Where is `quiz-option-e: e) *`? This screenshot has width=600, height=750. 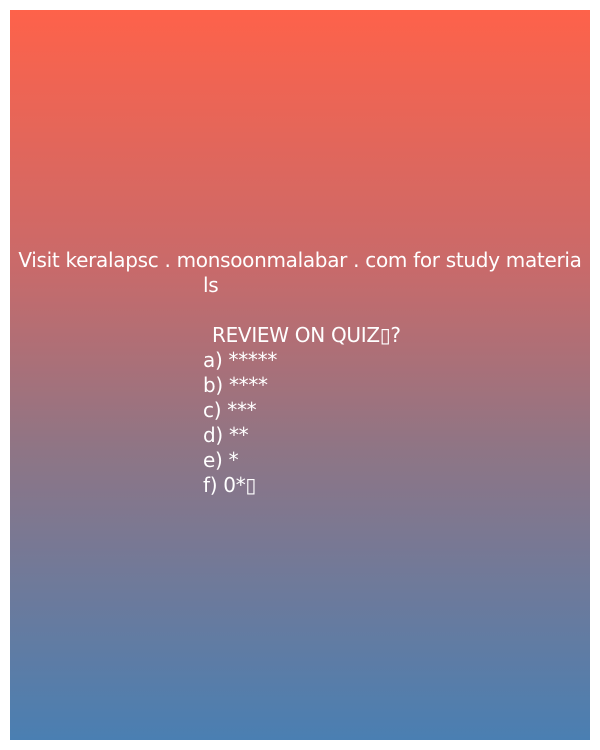 quiz-option-e: e) * is located at coordinates (221, 460).